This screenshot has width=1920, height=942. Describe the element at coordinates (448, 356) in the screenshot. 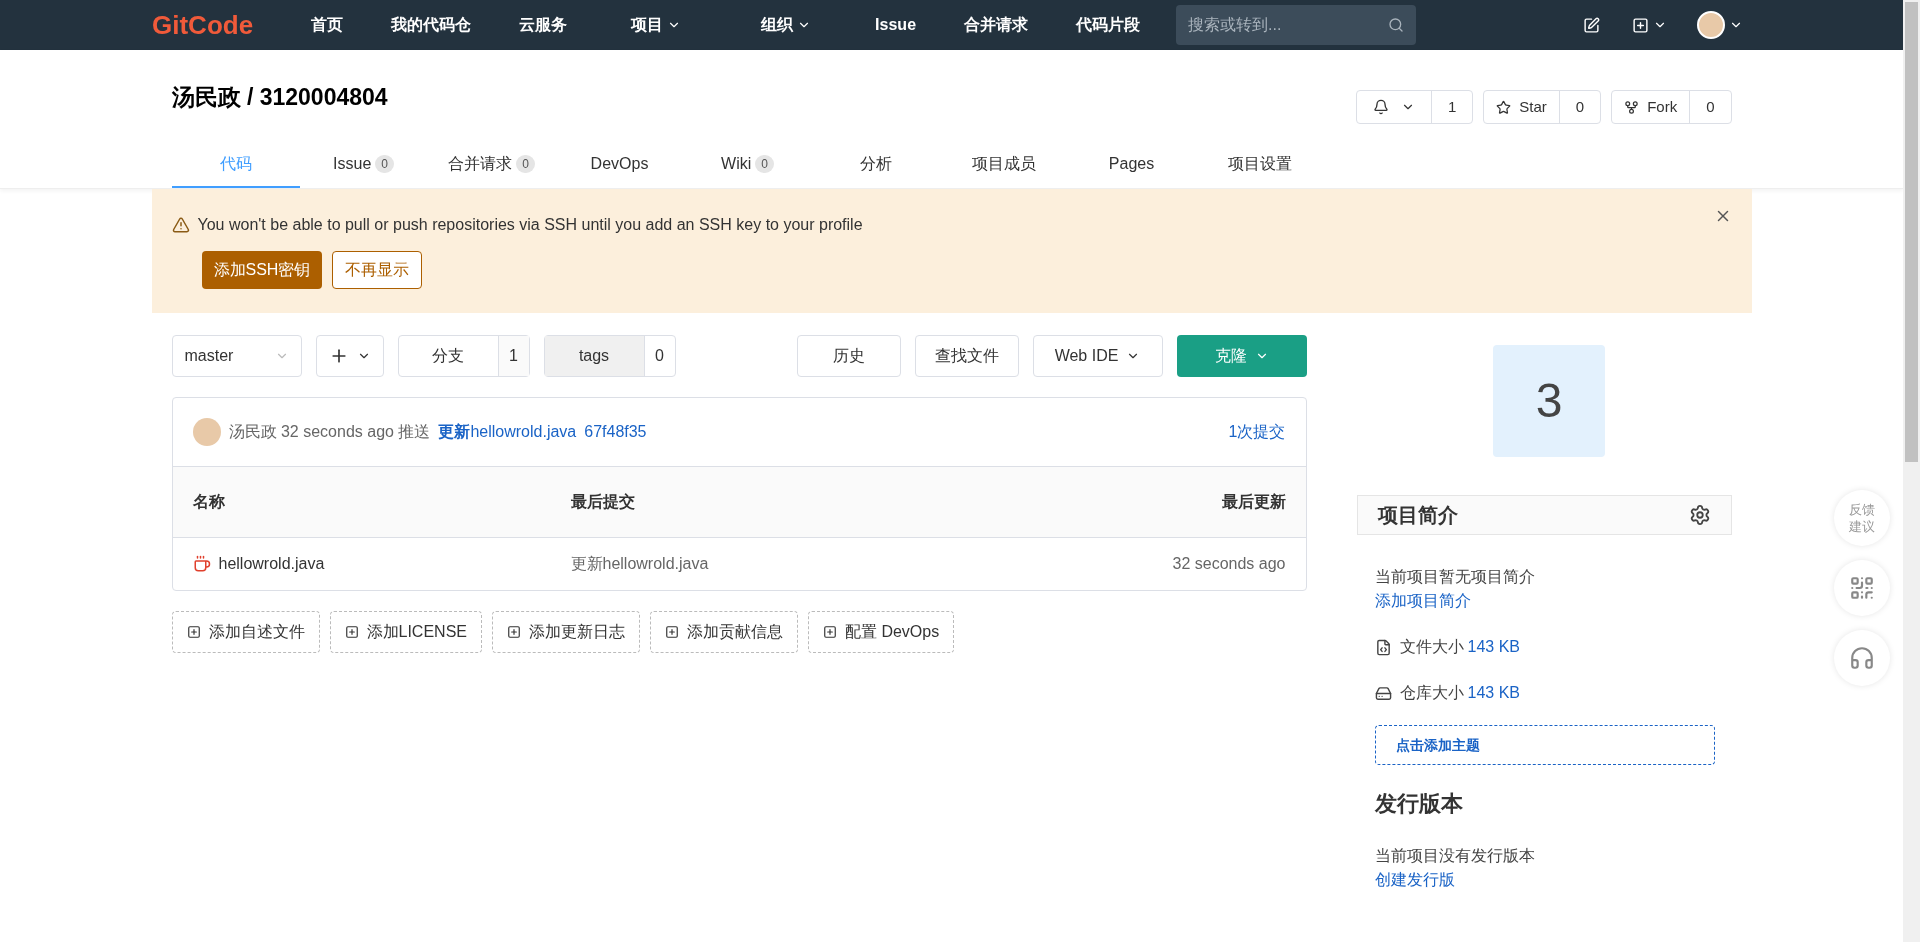

I see `branches-button: 分支` at that location.